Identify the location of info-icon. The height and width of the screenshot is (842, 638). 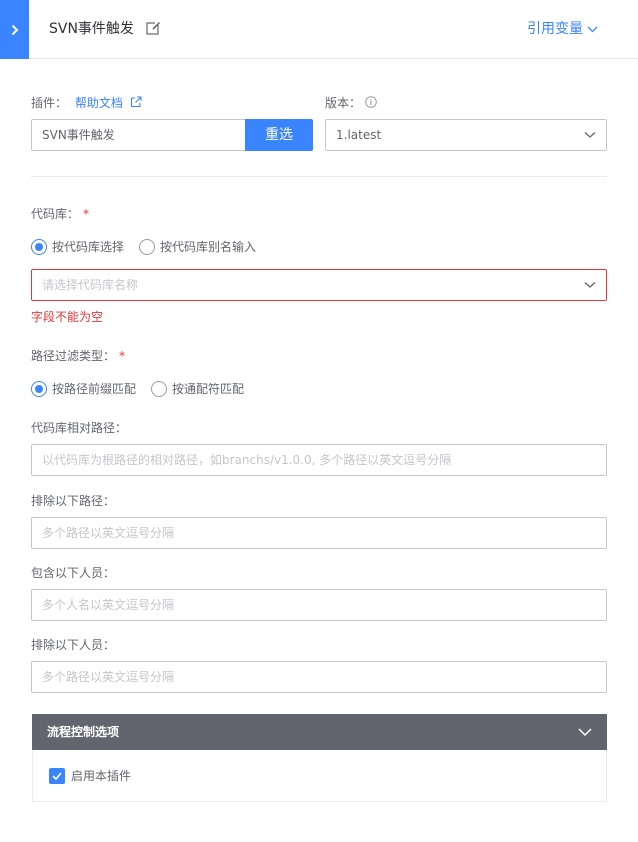
(371, 102).